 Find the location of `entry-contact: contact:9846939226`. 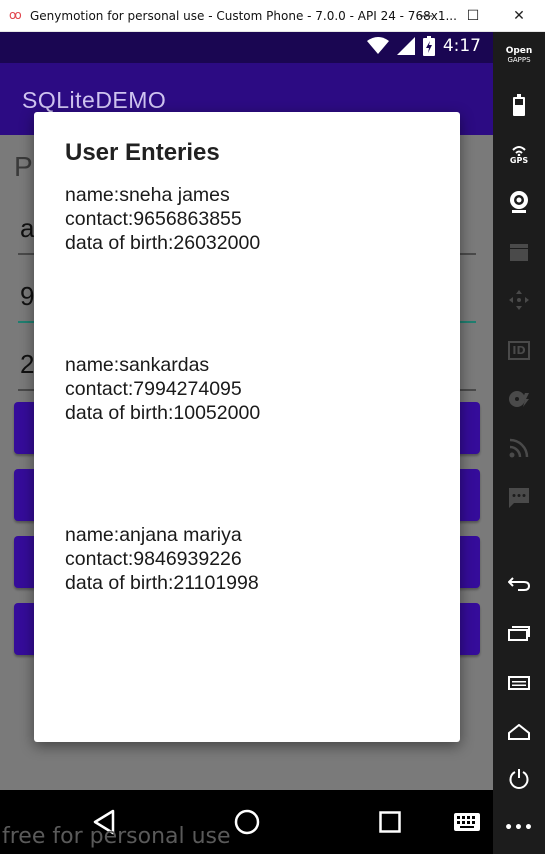

entry-contact: contact:9846939226 is located at coordinates (153, 559).